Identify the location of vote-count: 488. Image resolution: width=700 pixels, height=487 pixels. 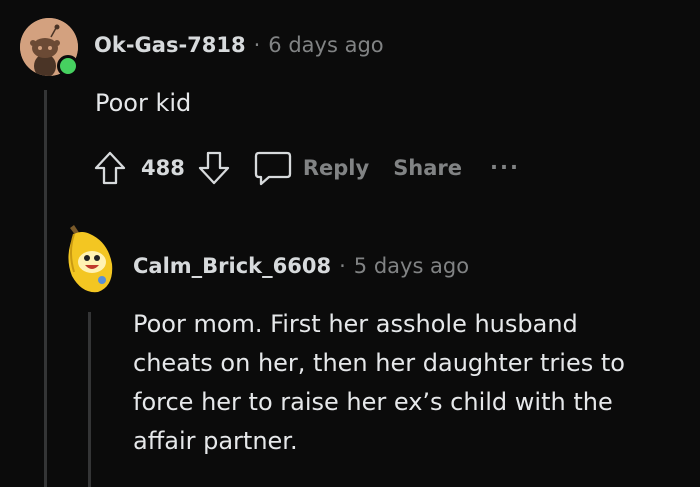
(163, 168).